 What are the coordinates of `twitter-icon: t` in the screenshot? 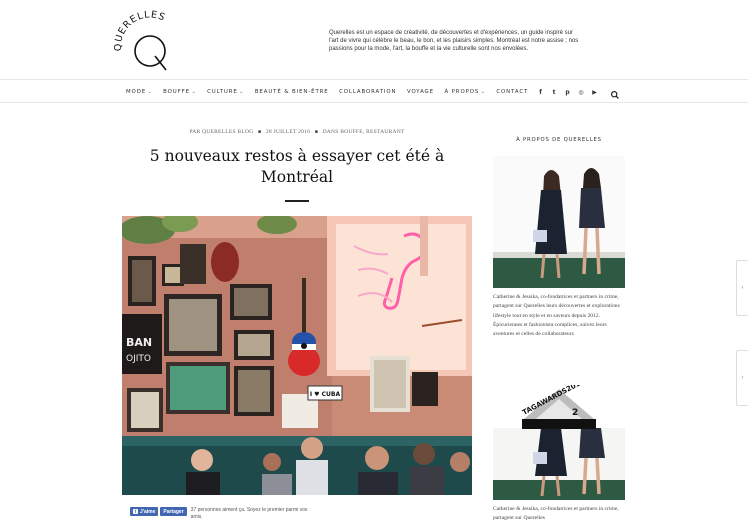 It's located at (554, 92).